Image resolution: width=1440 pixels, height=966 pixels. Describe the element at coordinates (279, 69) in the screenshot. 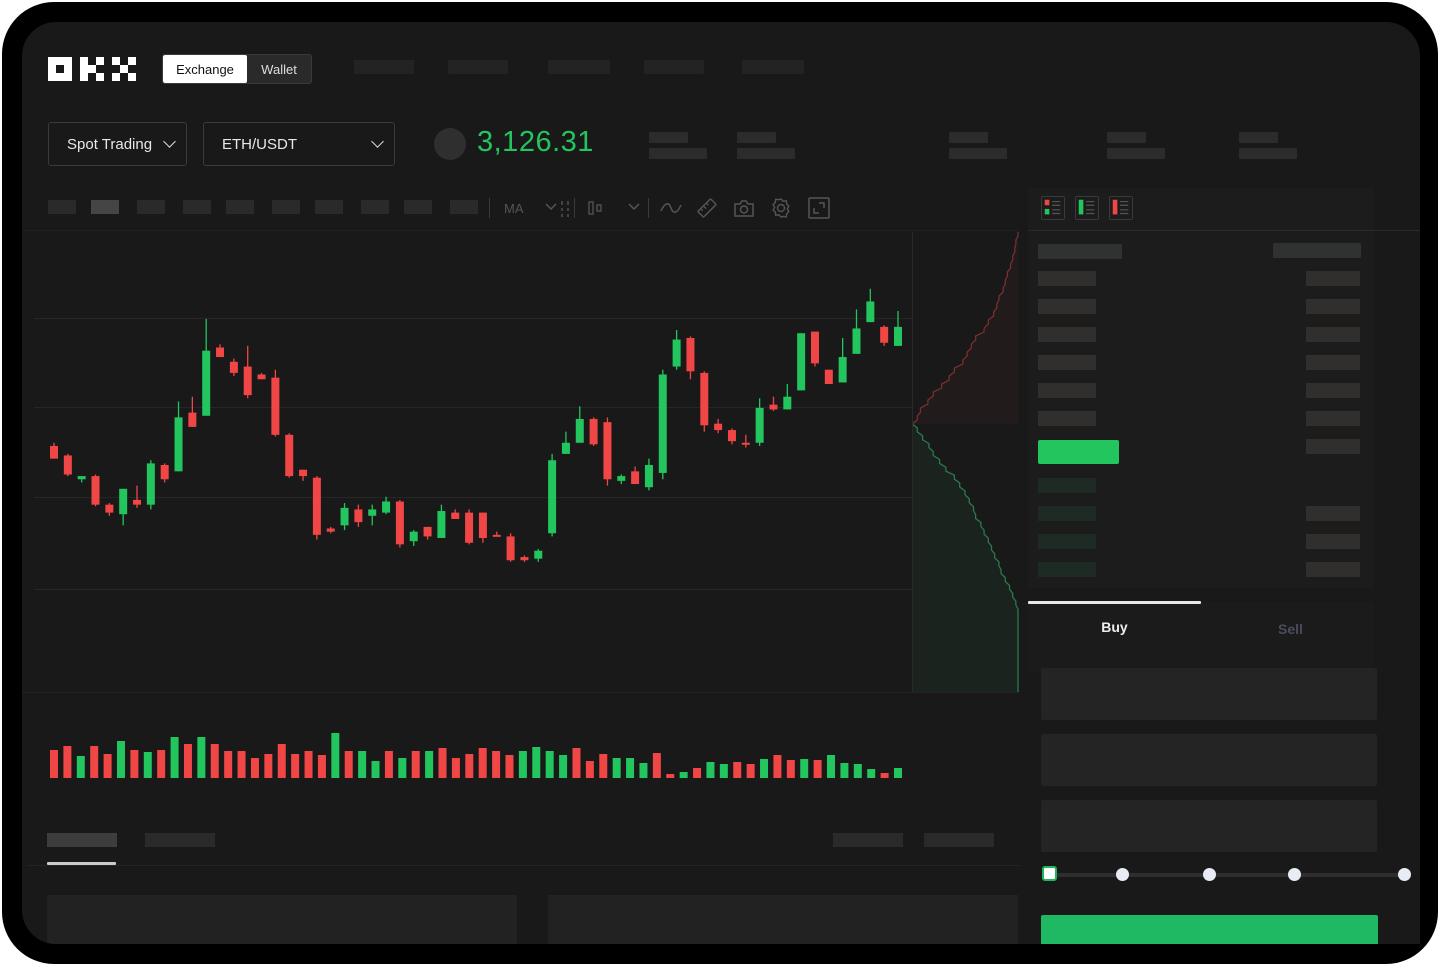

I see `wallet-toggle: Wallet` at that location.